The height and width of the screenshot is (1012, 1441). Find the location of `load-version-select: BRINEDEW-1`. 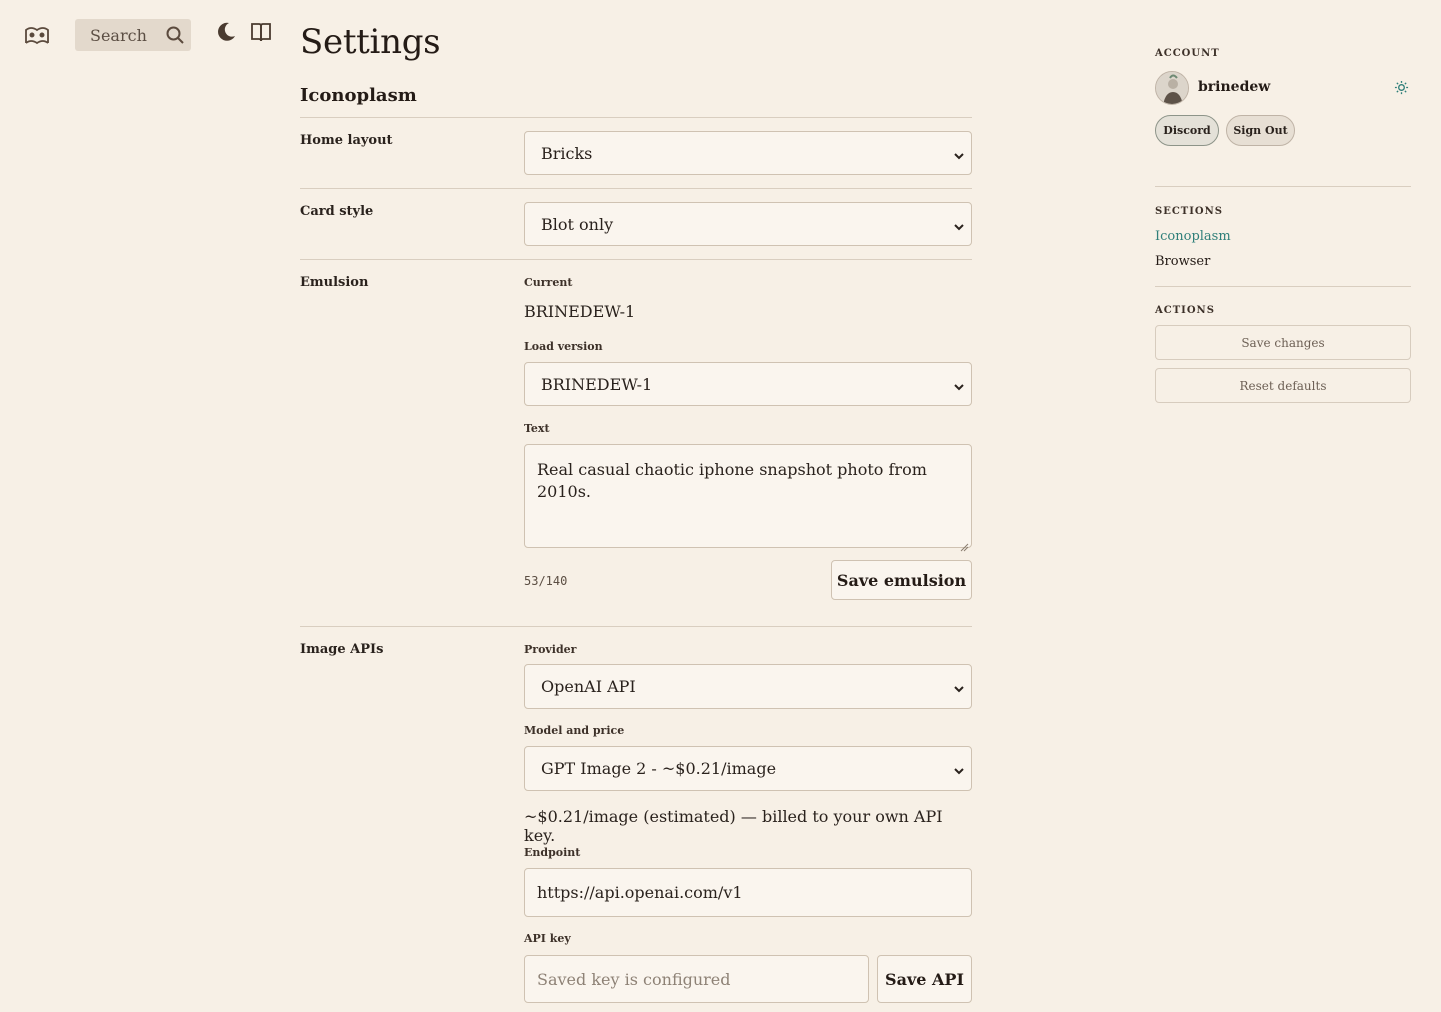

load-version-select: BRINEDEW-1 is located at coordinates (748, 384).